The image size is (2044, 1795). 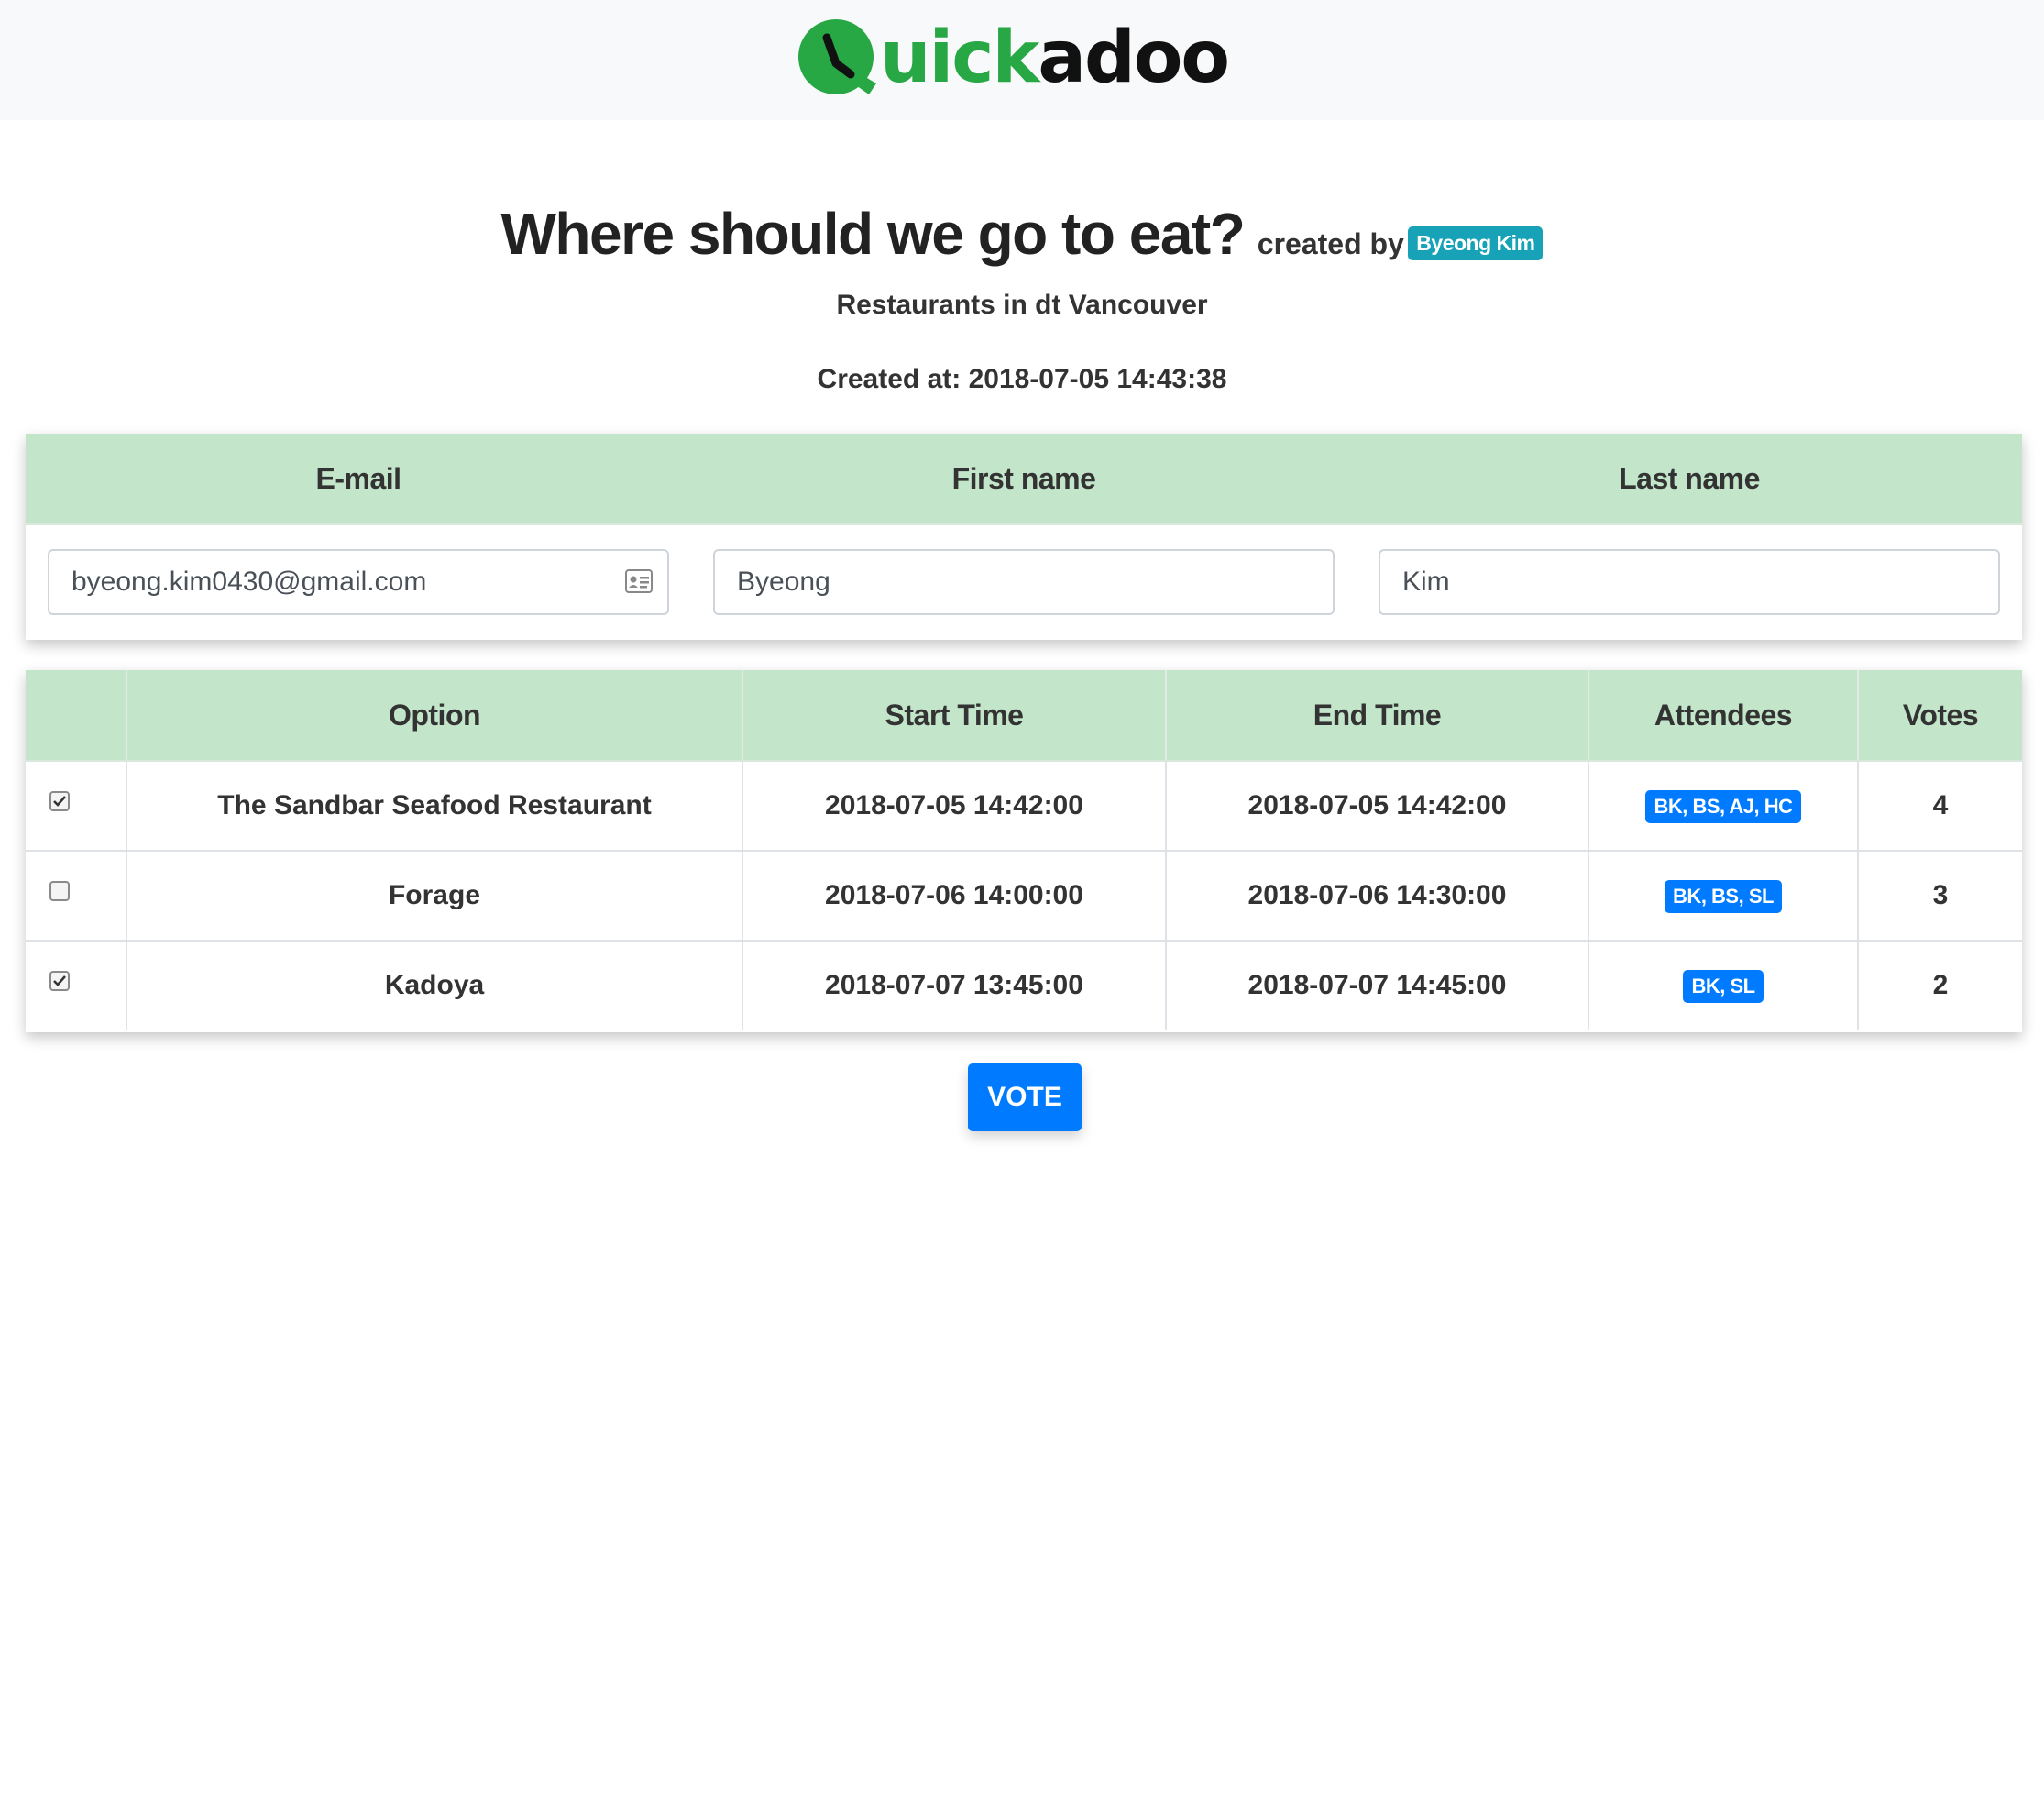 What do you see at coordinates (1331, 243) in the screenshot?
I see `created-by-label: created by` at bounding box center [1331, 243].